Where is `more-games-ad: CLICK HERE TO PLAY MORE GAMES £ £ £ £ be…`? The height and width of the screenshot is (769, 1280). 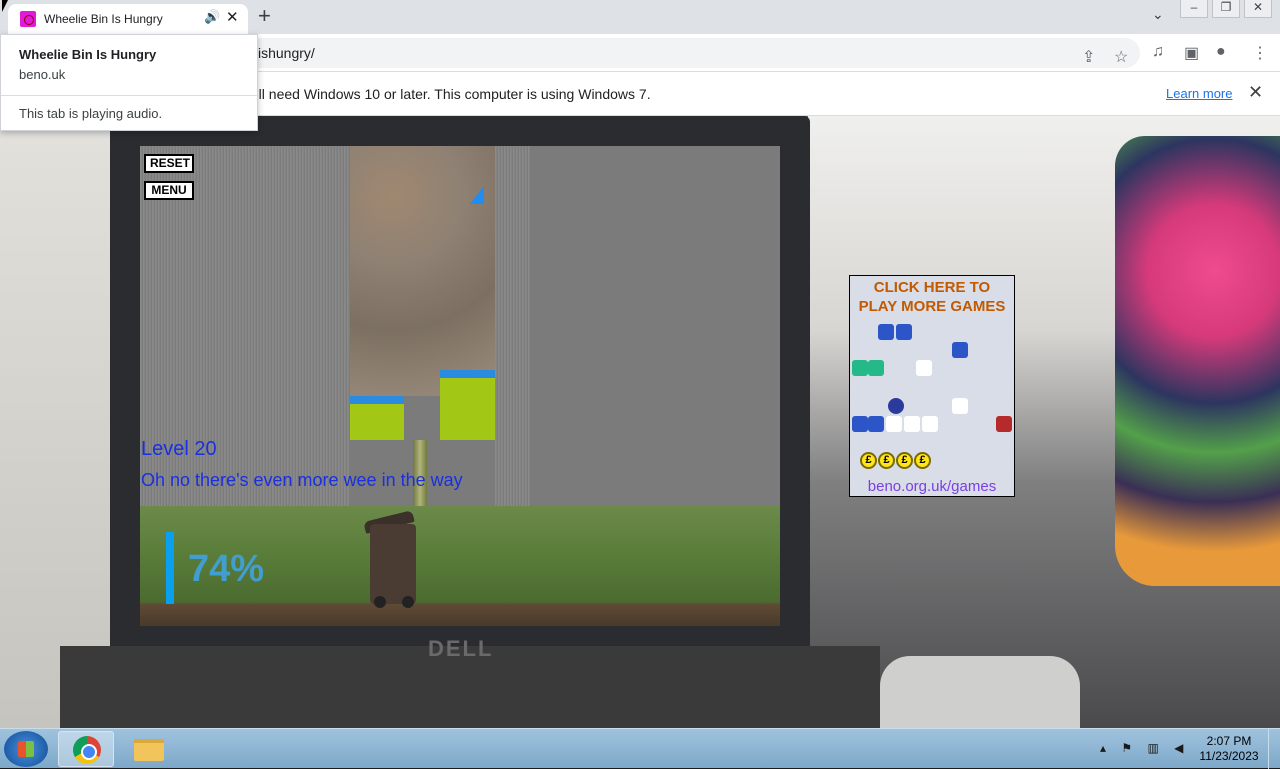 more-games-ad: CLICK HERE TO PLAY MORE GAMES £ £ £ £ be… is located at coordinates (932, 386).